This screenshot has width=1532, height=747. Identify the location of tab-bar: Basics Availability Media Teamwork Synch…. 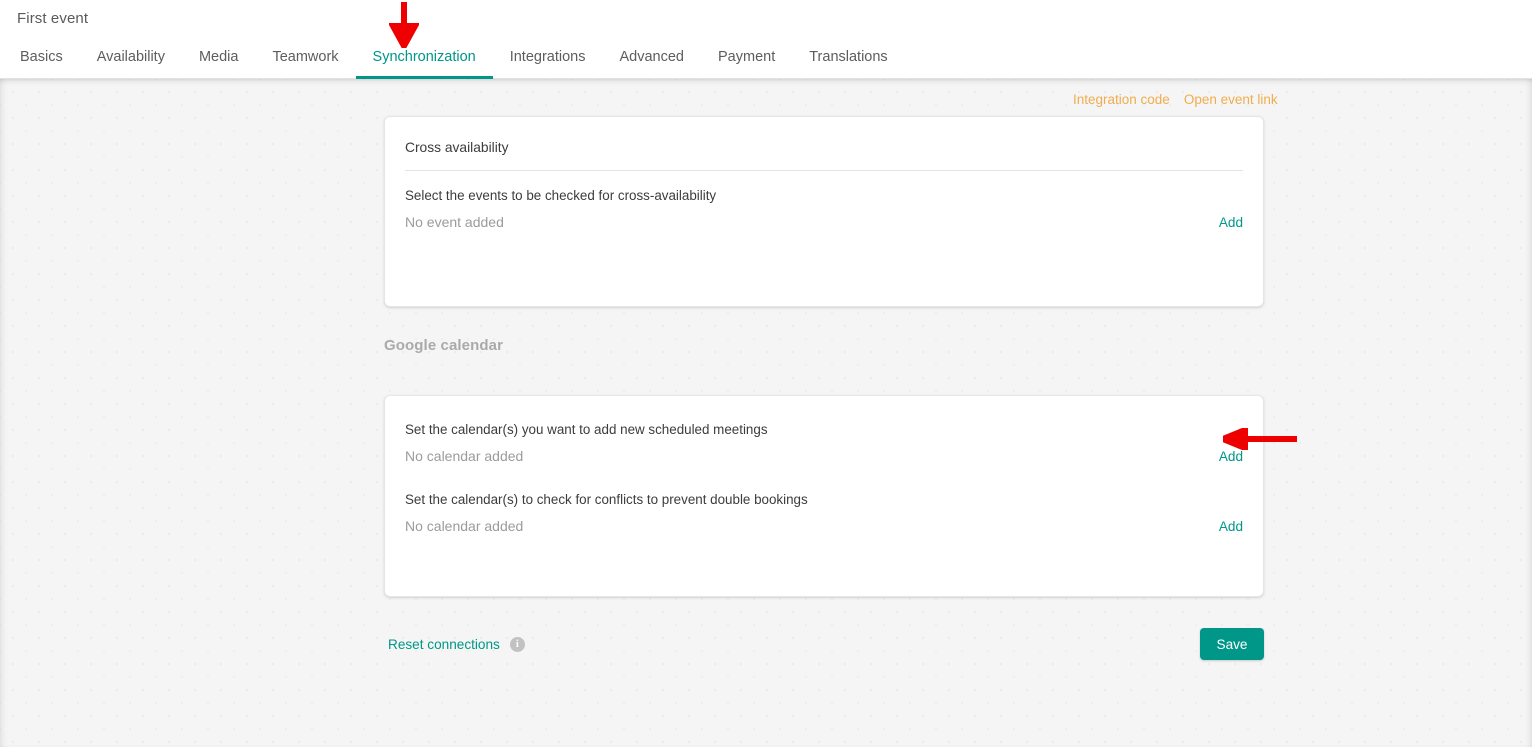
(452, 58).